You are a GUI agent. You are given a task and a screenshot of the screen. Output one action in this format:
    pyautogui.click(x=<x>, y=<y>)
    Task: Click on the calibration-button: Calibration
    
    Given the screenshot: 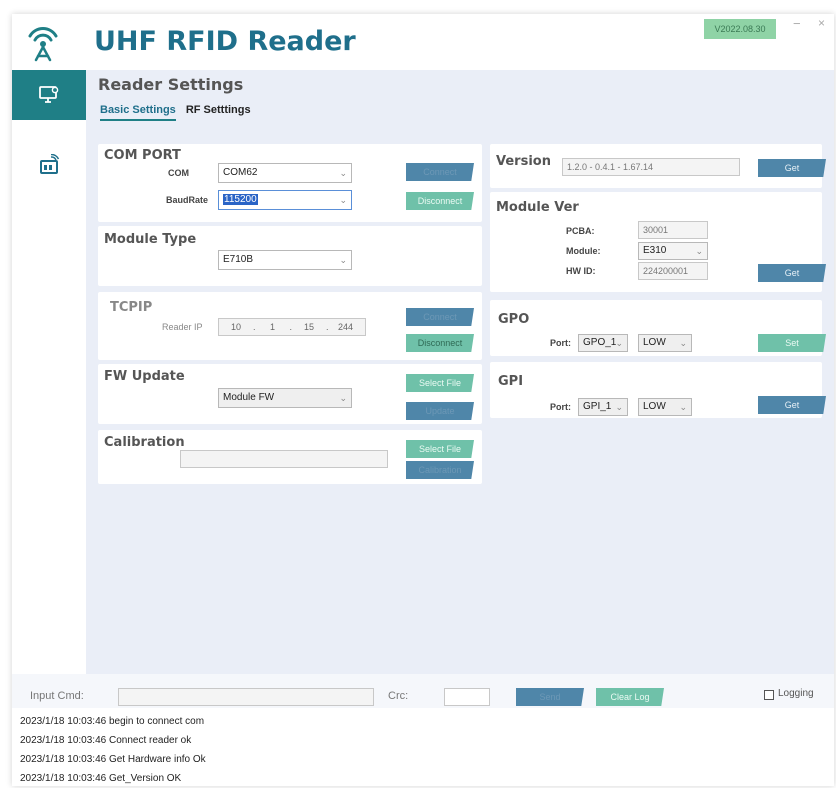 What is the action you would take?
    pyautogui.click(x=440, y=470)
    